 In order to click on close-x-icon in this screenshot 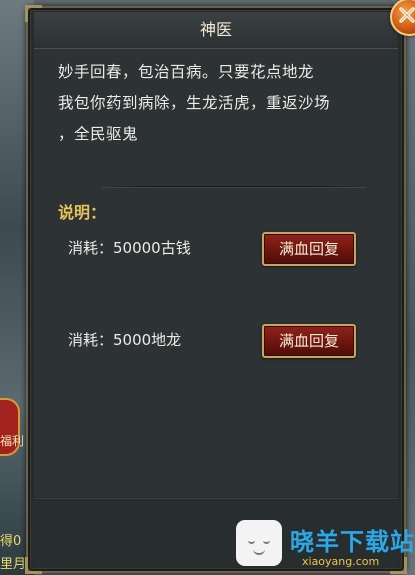, I will do `click(407, 15)`.